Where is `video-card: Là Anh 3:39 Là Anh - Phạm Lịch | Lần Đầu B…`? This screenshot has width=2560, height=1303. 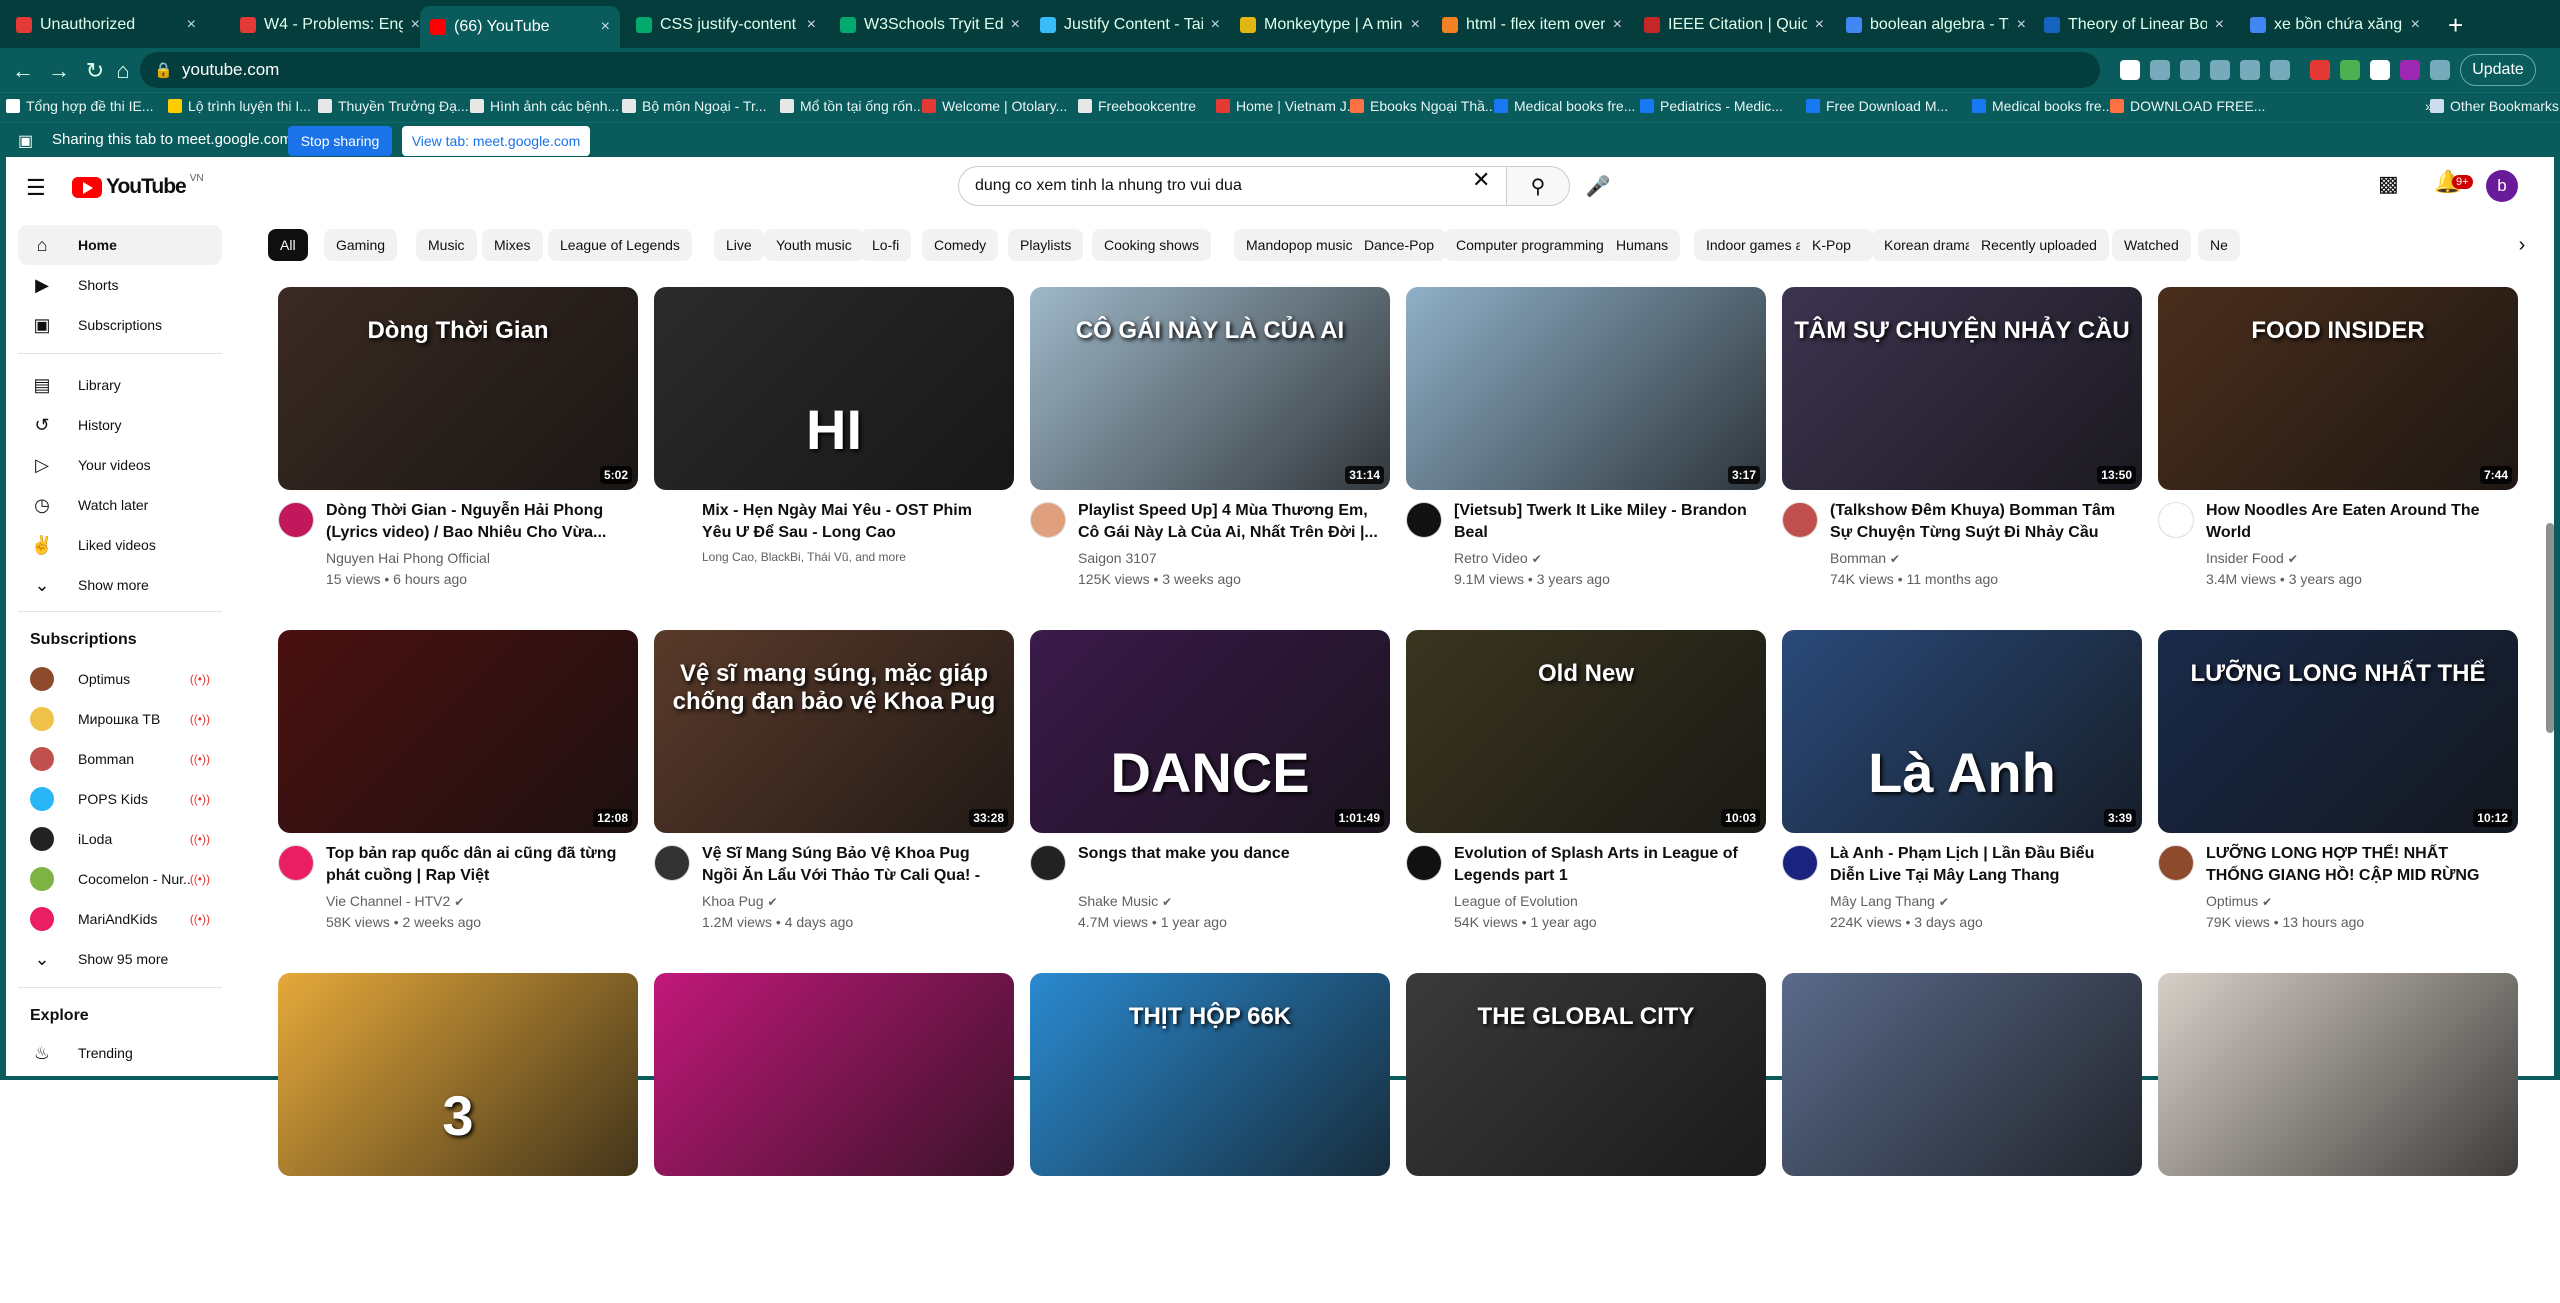 video-card: Là Anh 3:39 Là Anh - Phạm Lịch | Lần Đầu B… is located at coordinates (1962, 795).